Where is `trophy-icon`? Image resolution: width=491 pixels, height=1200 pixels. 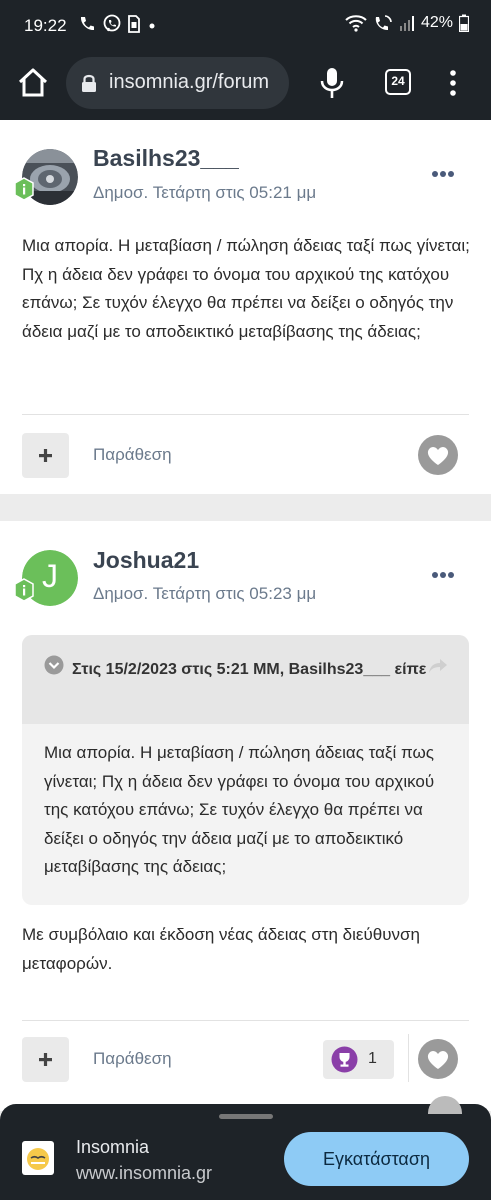
trophy-icon is located at coordinates (344, 1059).